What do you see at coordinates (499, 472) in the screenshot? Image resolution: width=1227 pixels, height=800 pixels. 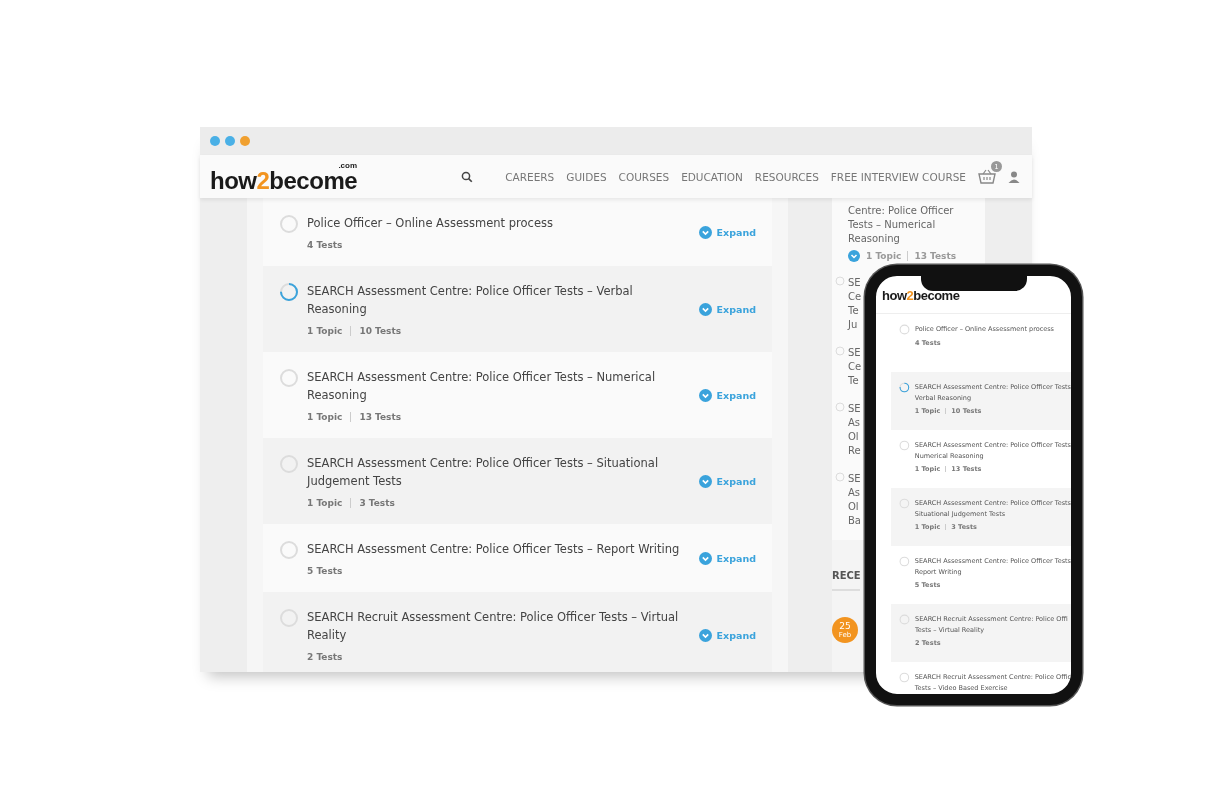 I see `course-title: SEARCH Assessment Centre: Police Officer Tests – Situational Judgement Tests` at bounding box center [499, 472].